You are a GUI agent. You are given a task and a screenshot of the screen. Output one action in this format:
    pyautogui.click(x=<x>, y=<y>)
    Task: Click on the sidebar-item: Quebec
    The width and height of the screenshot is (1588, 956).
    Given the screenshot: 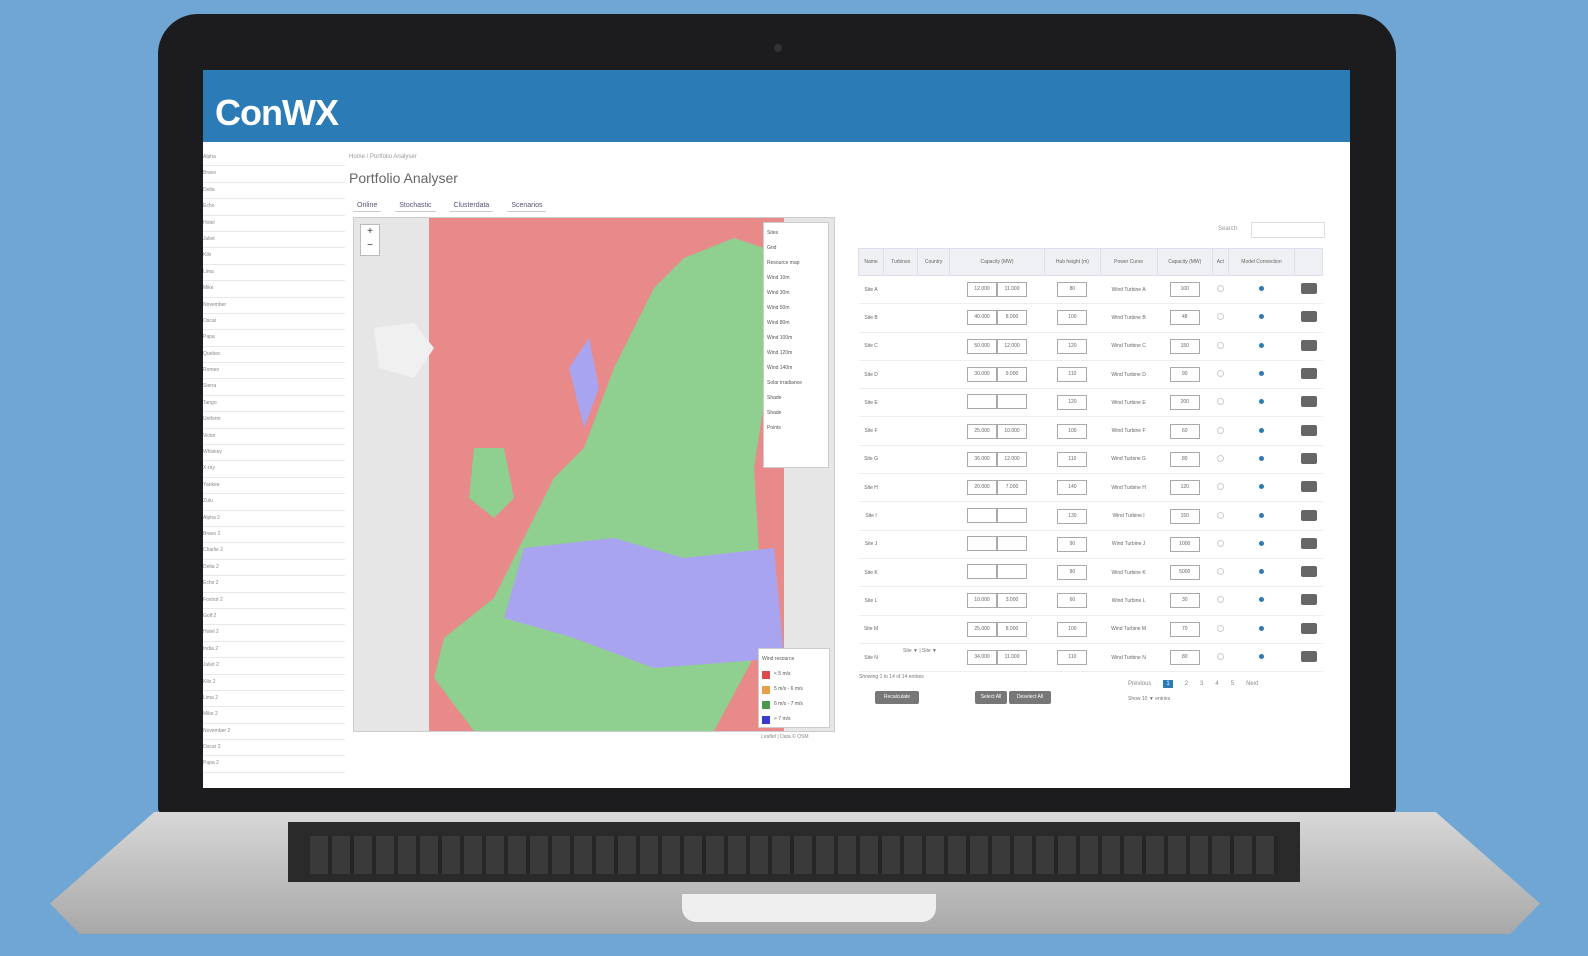 What is the action you would take?
    pyautogui.click(x=274, y=355)
    